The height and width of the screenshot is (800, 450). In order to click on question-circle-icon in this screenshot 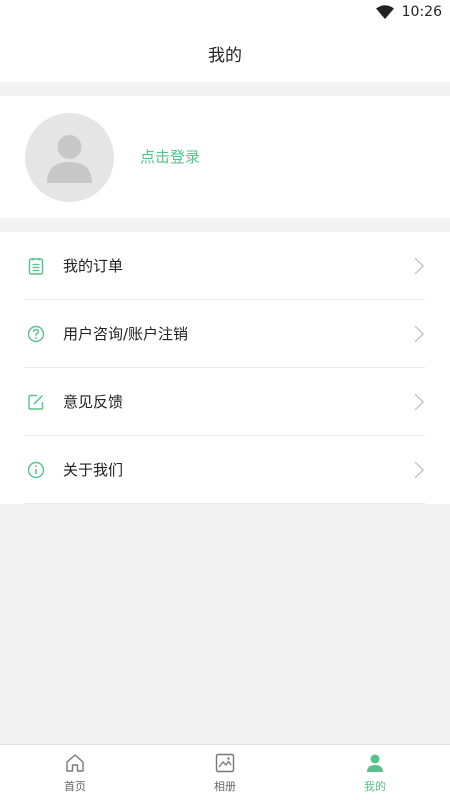, I will do `click(36, 334)`.